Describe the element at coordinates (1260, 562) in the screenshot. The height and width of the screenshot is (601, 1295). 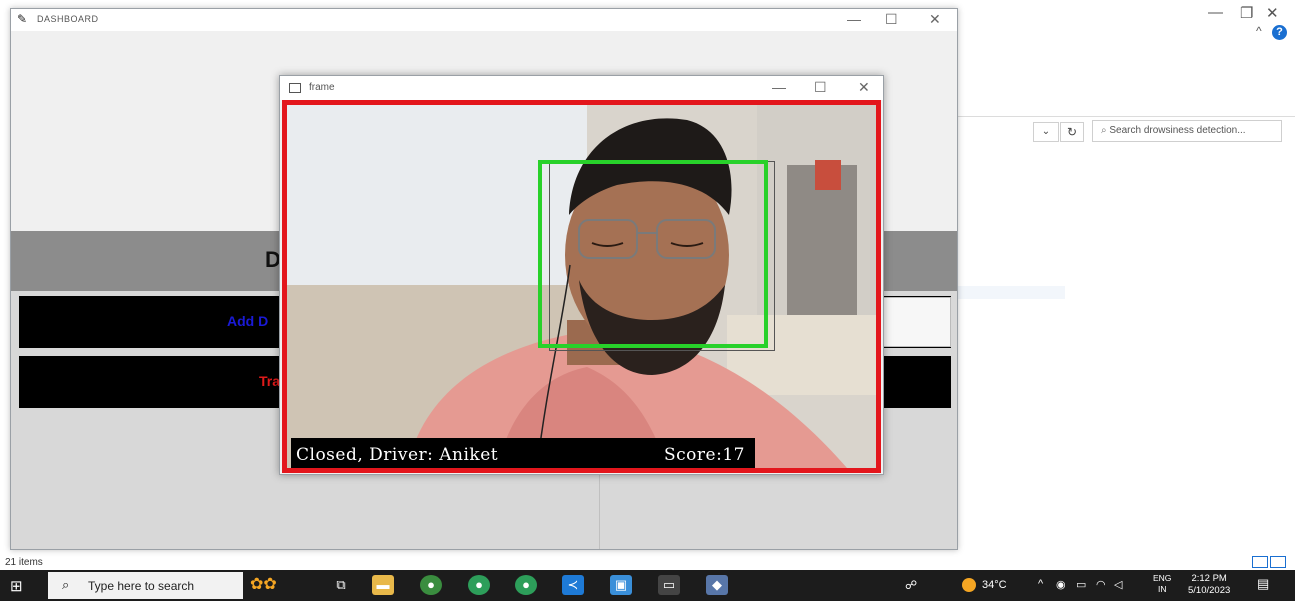
I see `details-view-icon` at that location.